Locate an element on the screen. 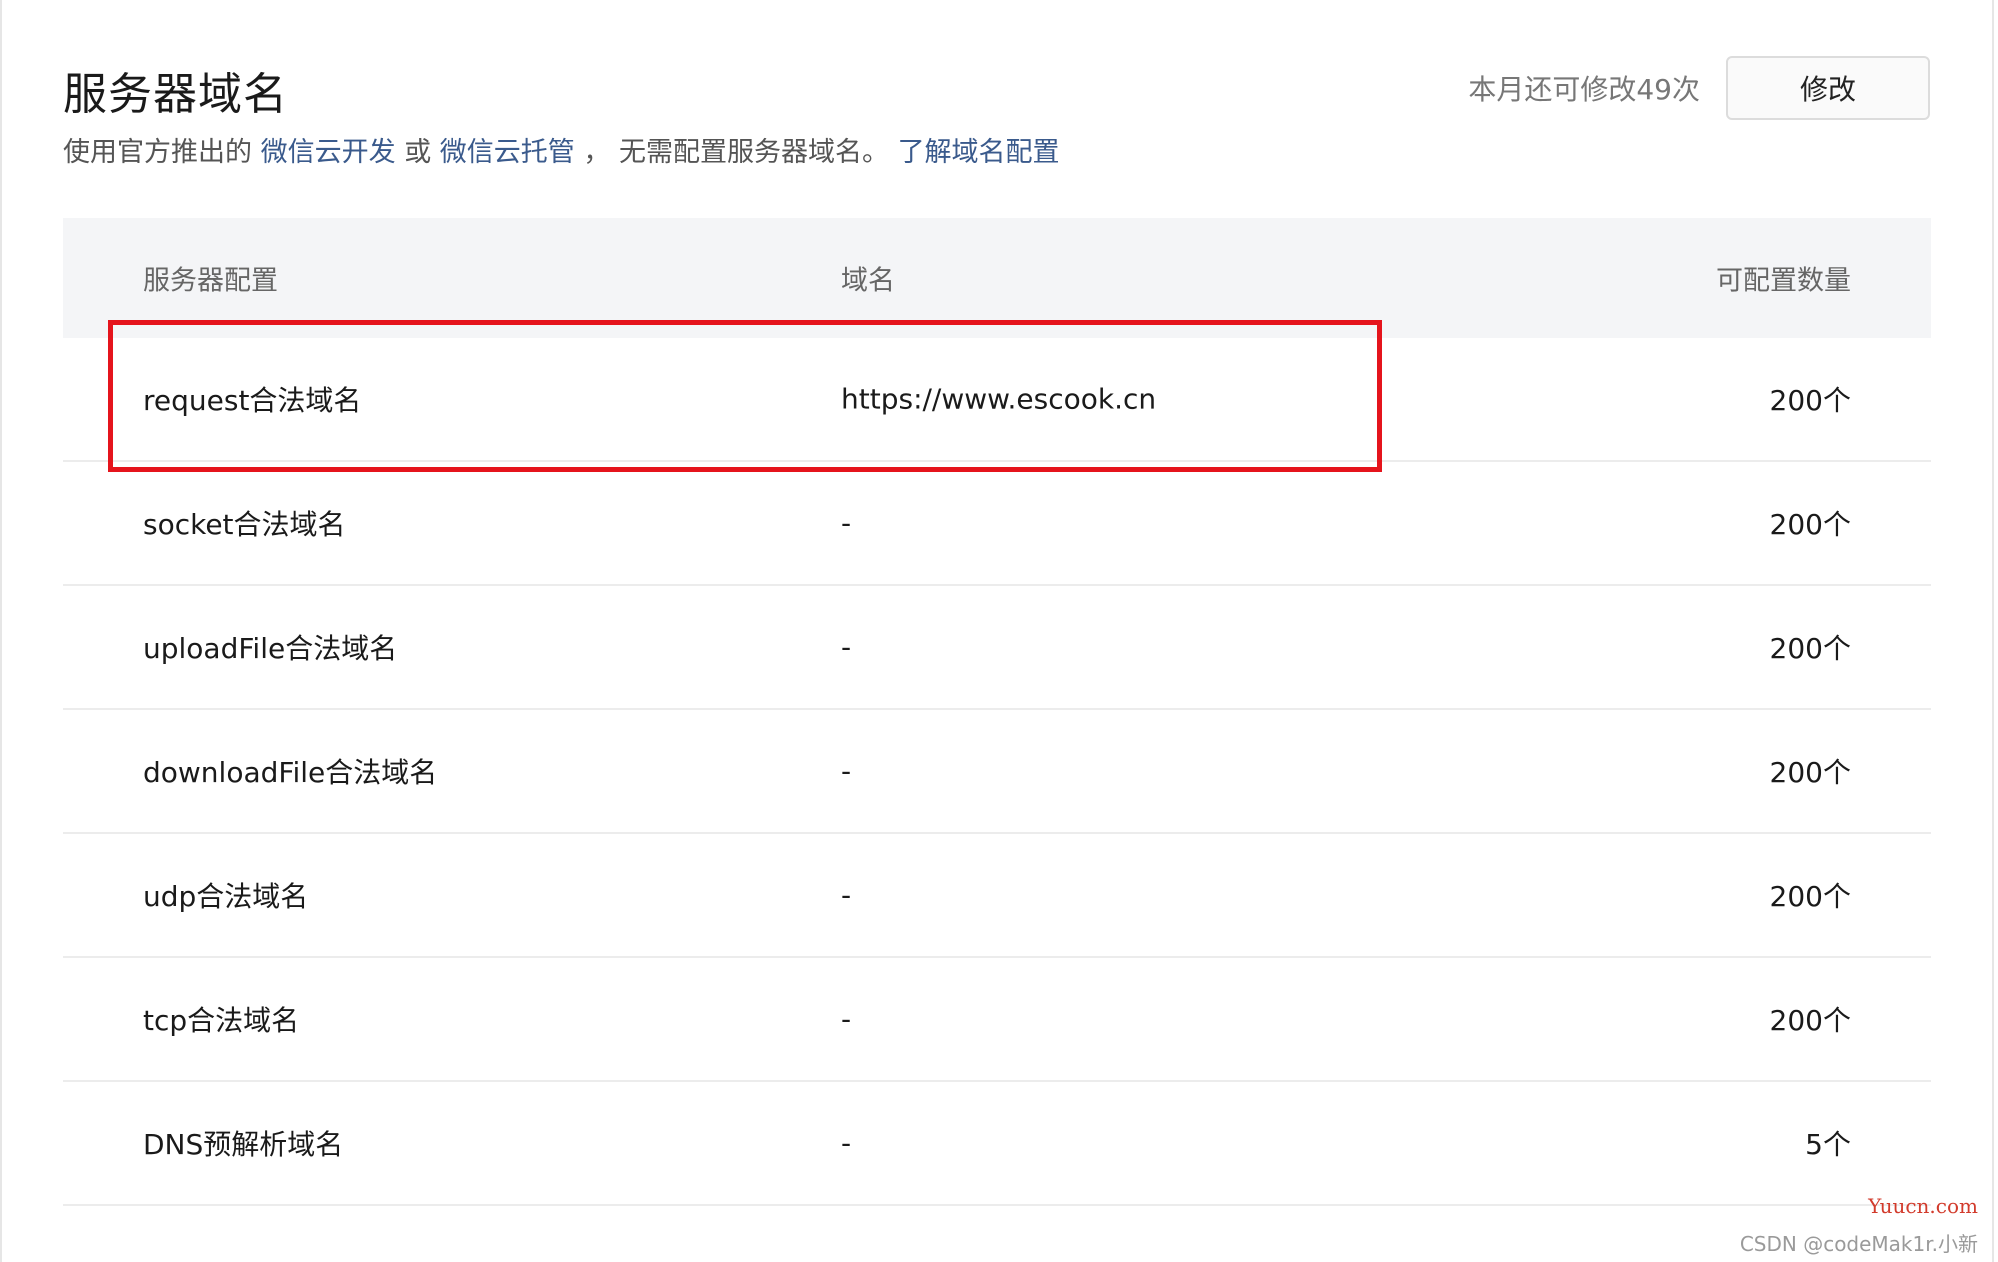 This screenshot has width=1998, height=1262. row-type: socket合法域名 is located at coordinates (244, 524).